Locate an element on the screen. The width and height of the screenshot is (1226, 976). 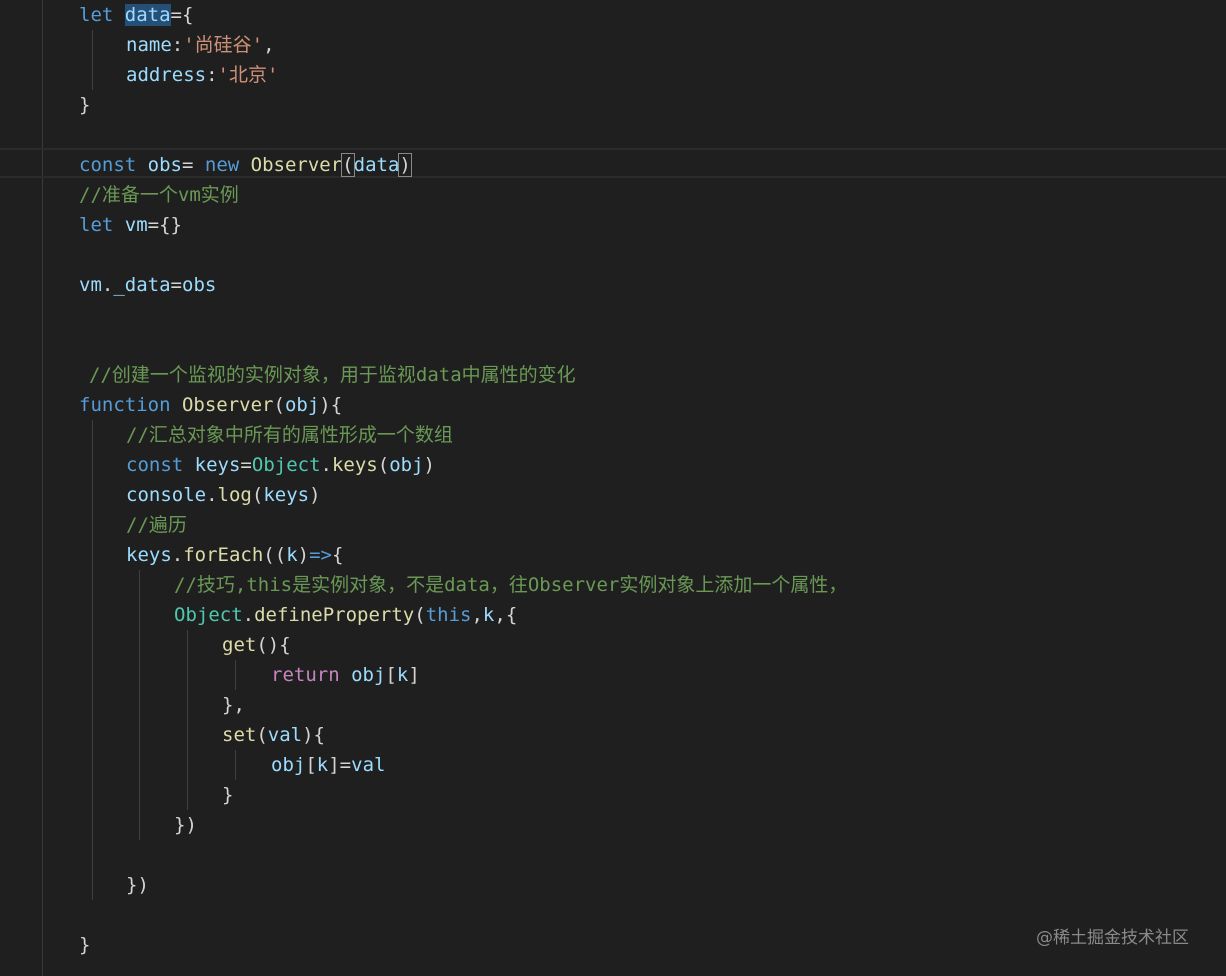
code-line: console.log(keys) is located at coordinates (223, 495).